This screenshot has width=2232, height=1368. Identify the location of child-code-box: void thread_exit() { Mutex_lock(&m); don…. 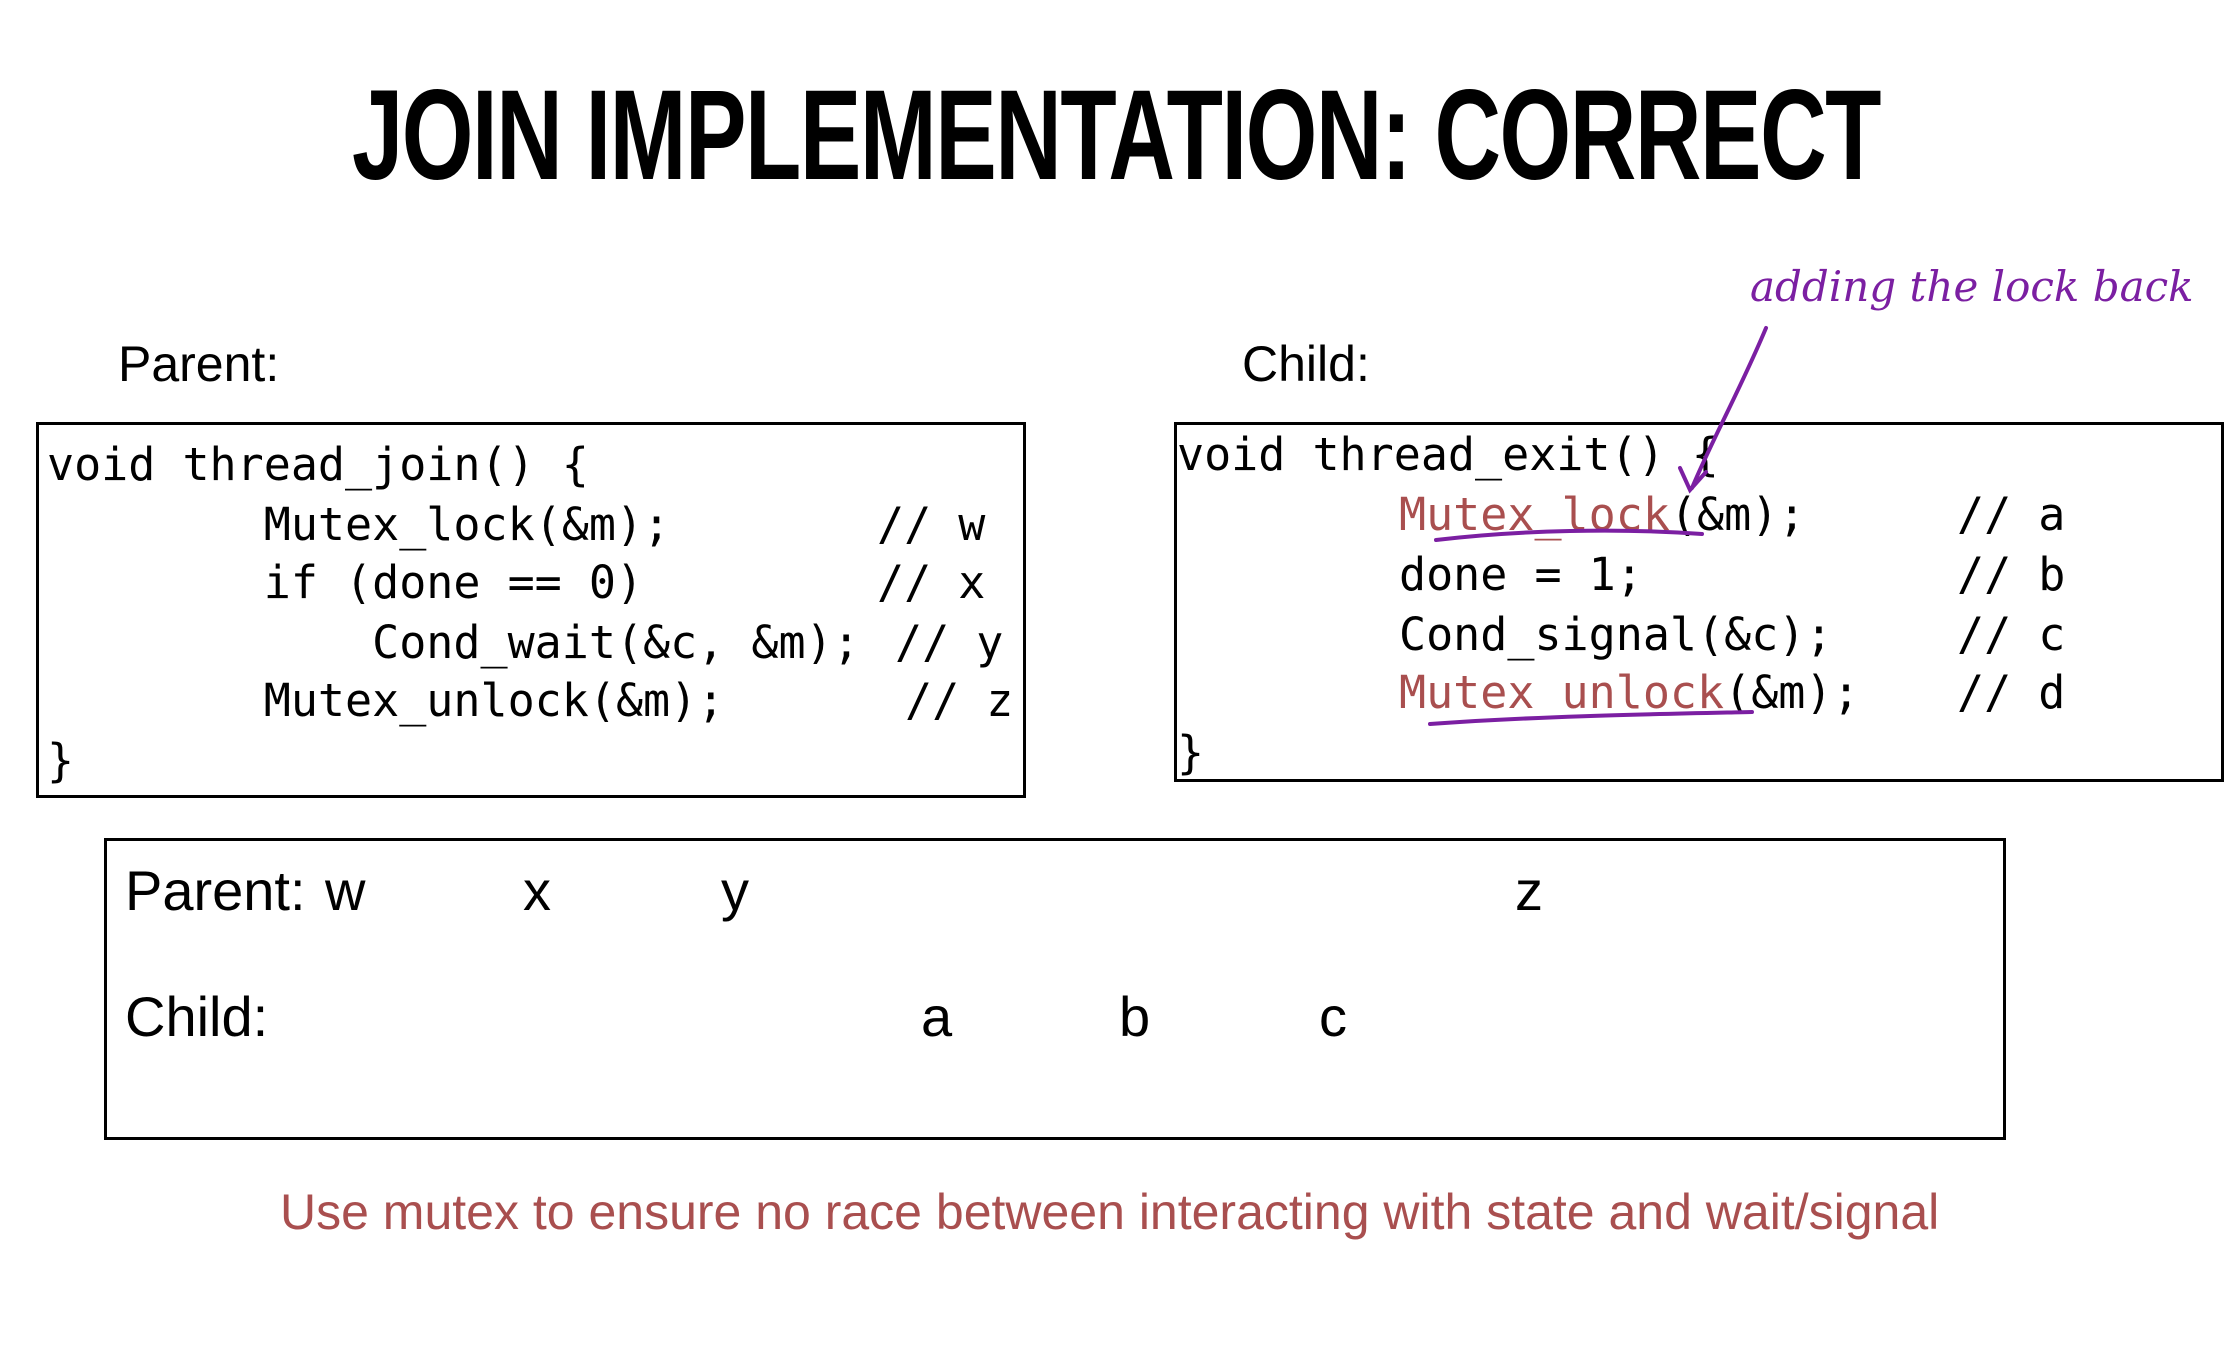
(1699, 602).